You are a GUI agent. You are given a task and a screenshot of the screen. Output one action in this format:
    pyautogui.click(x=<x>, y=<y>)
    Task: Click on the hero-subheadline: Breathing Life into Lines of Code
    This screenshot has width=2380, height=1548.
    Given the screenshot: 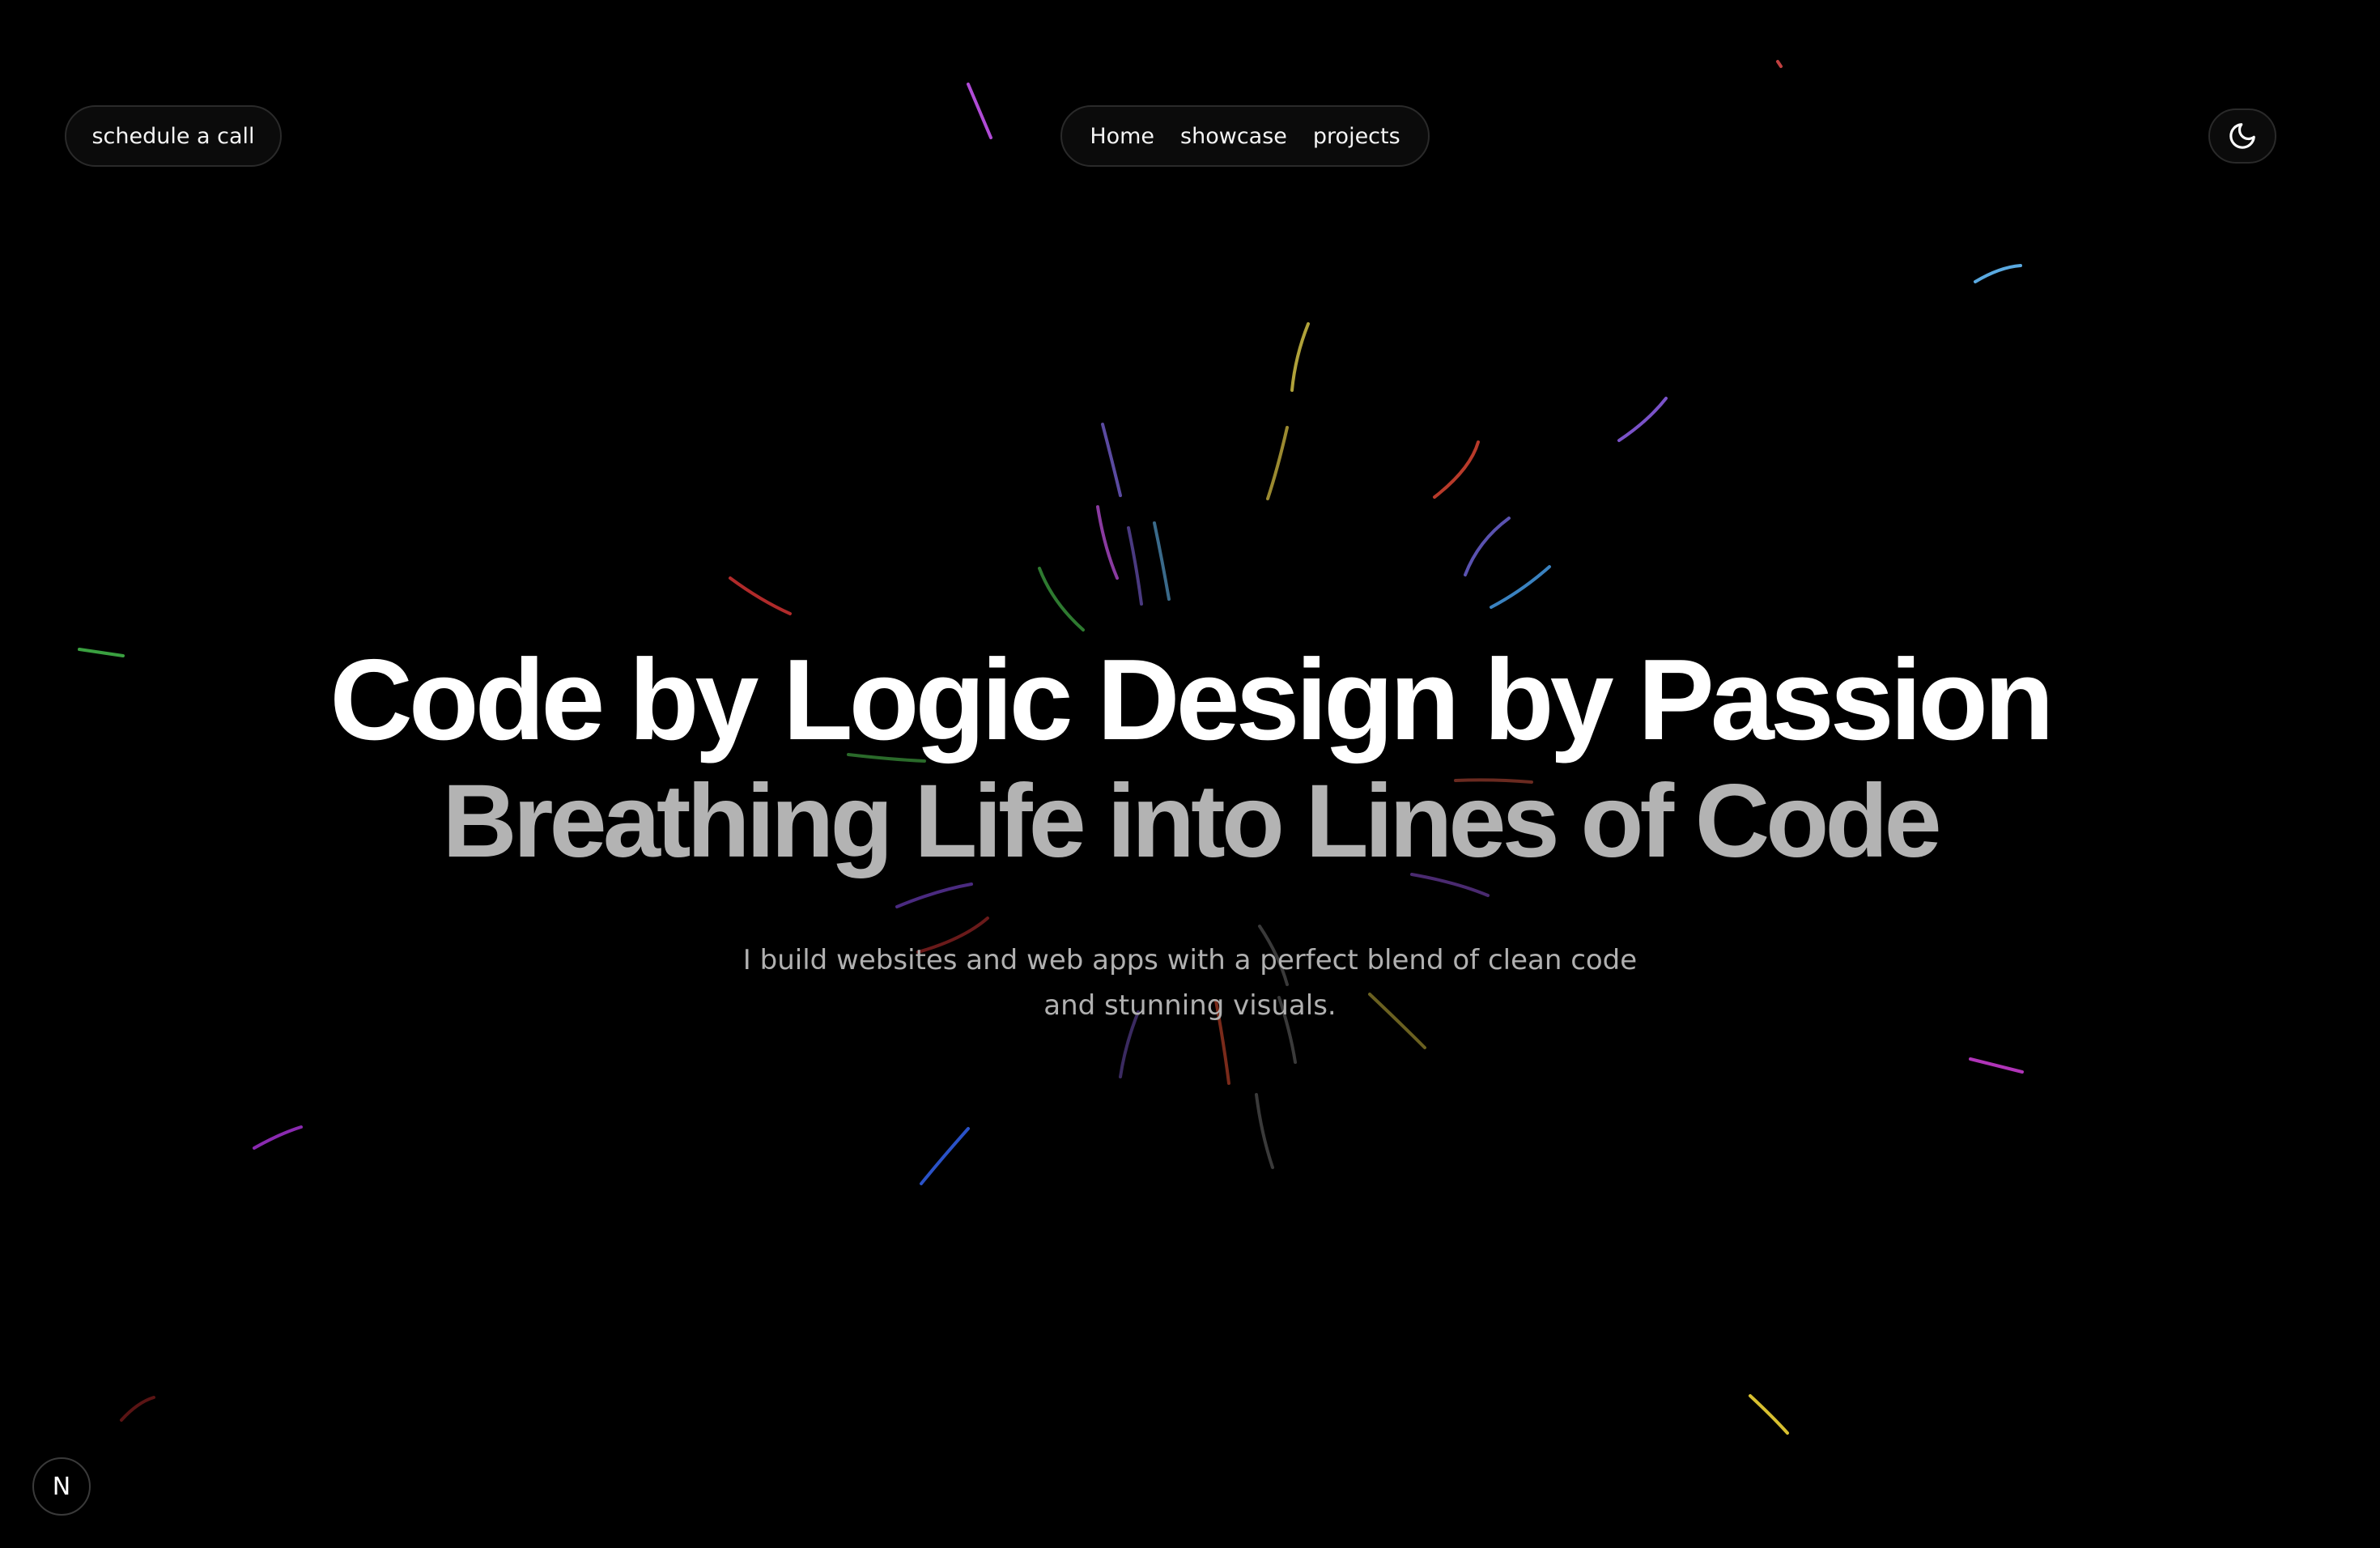 What is the action you would take?
    pyautogui.click(x=1192, y=821)
    